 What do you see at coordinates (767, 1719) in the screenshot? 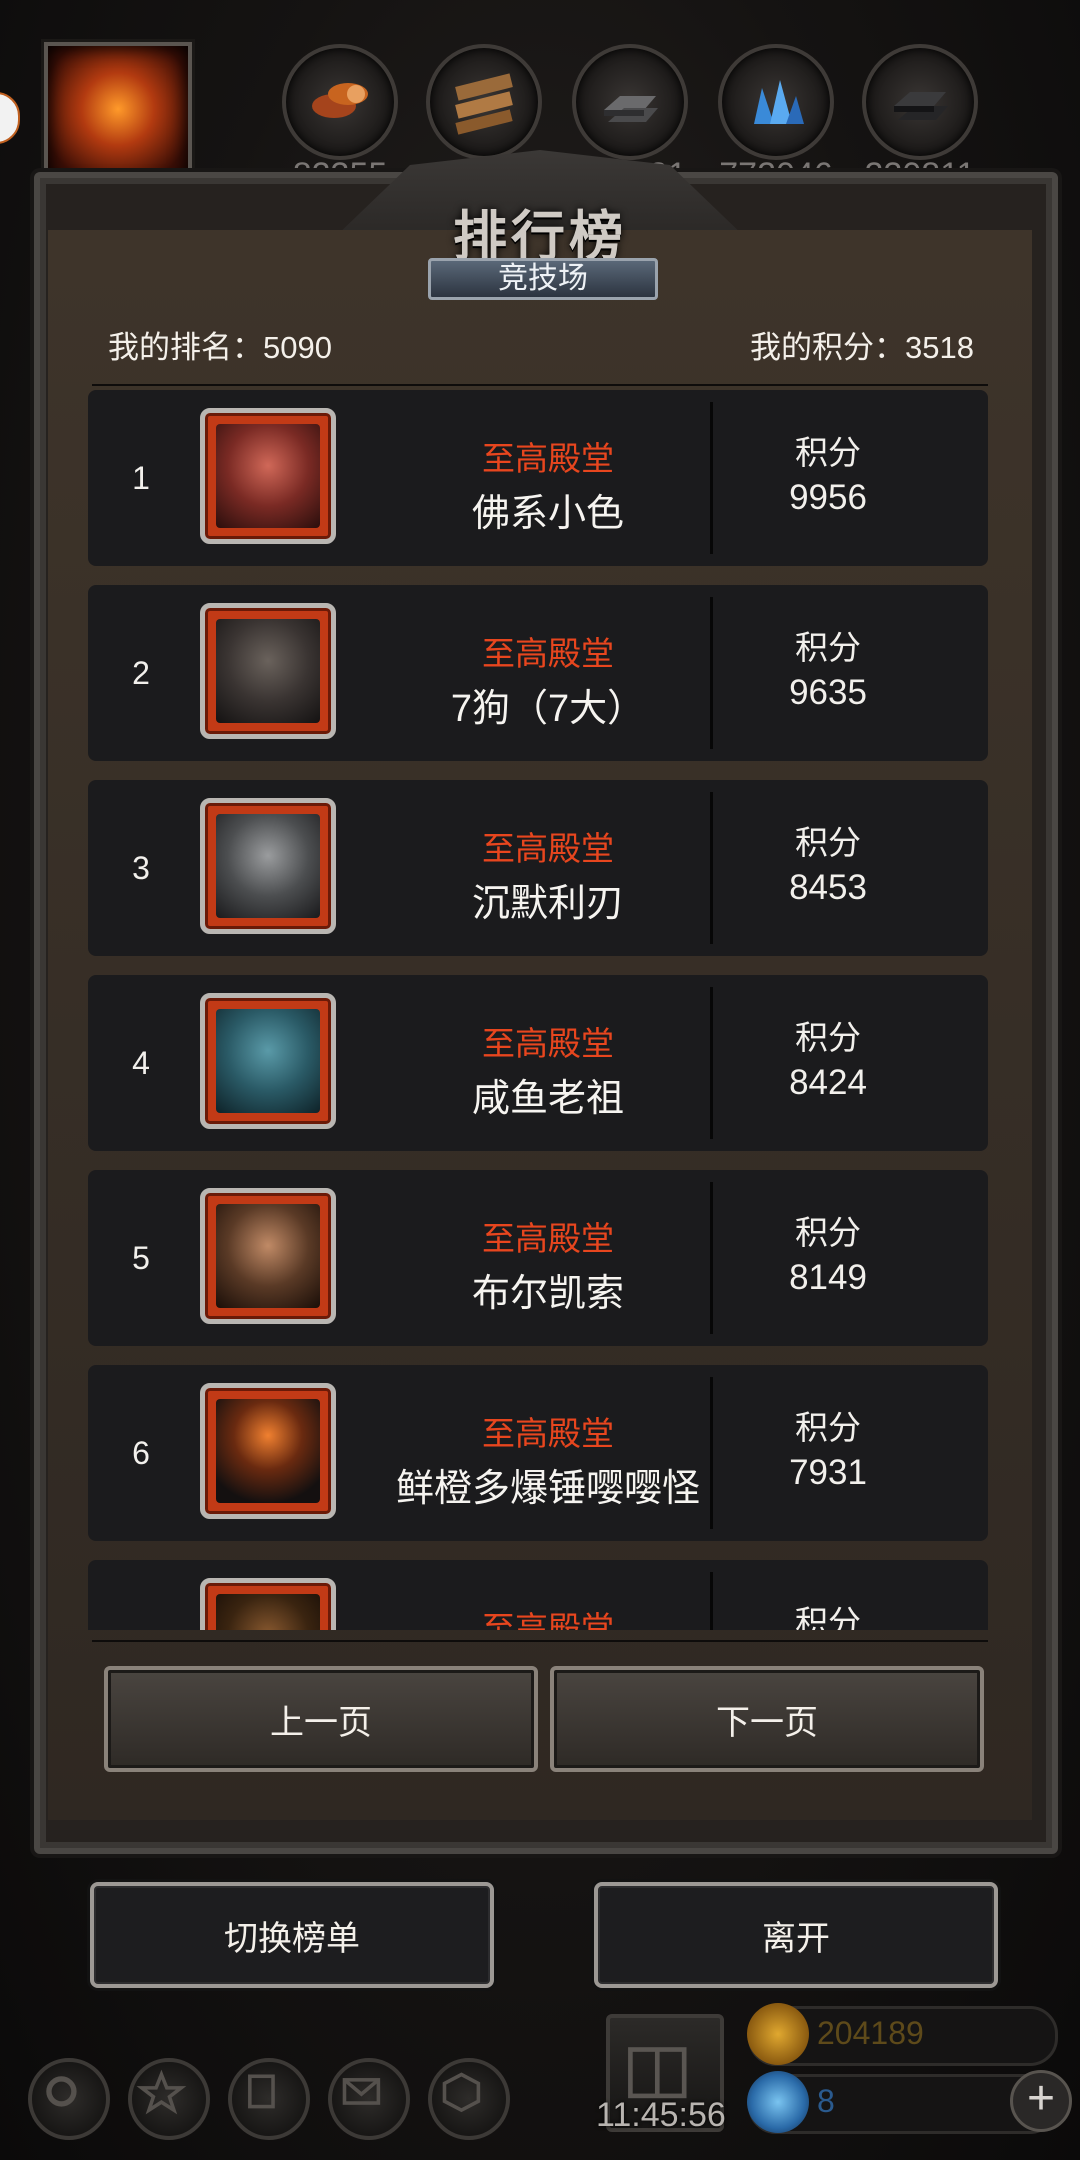
I see `next-page-button: 下一页` at bounding box center [767, 1719].